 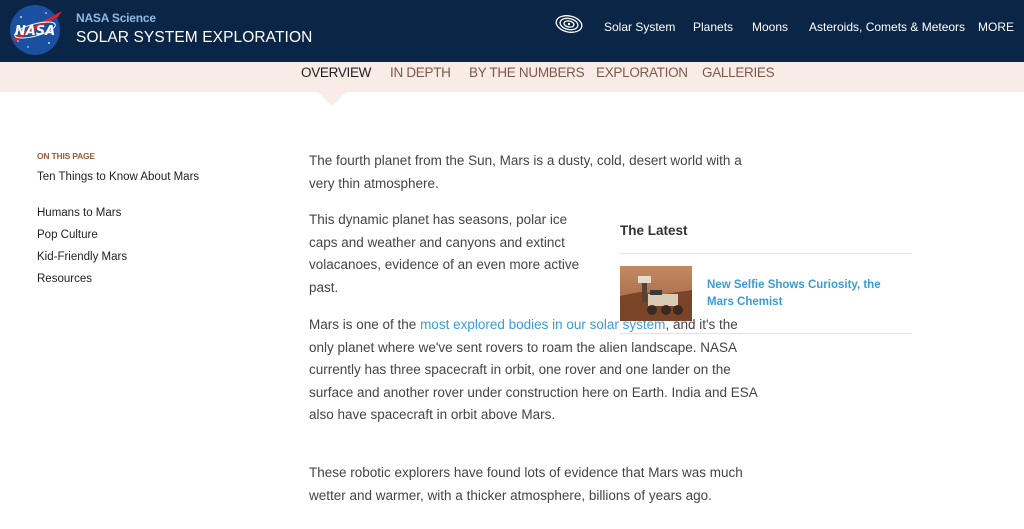 What do you see at coordinates (527, 72) in the screenshot?
I see `tab-by-the-numbers: BY THE NUMBERS` at bounding box center [527, 72].